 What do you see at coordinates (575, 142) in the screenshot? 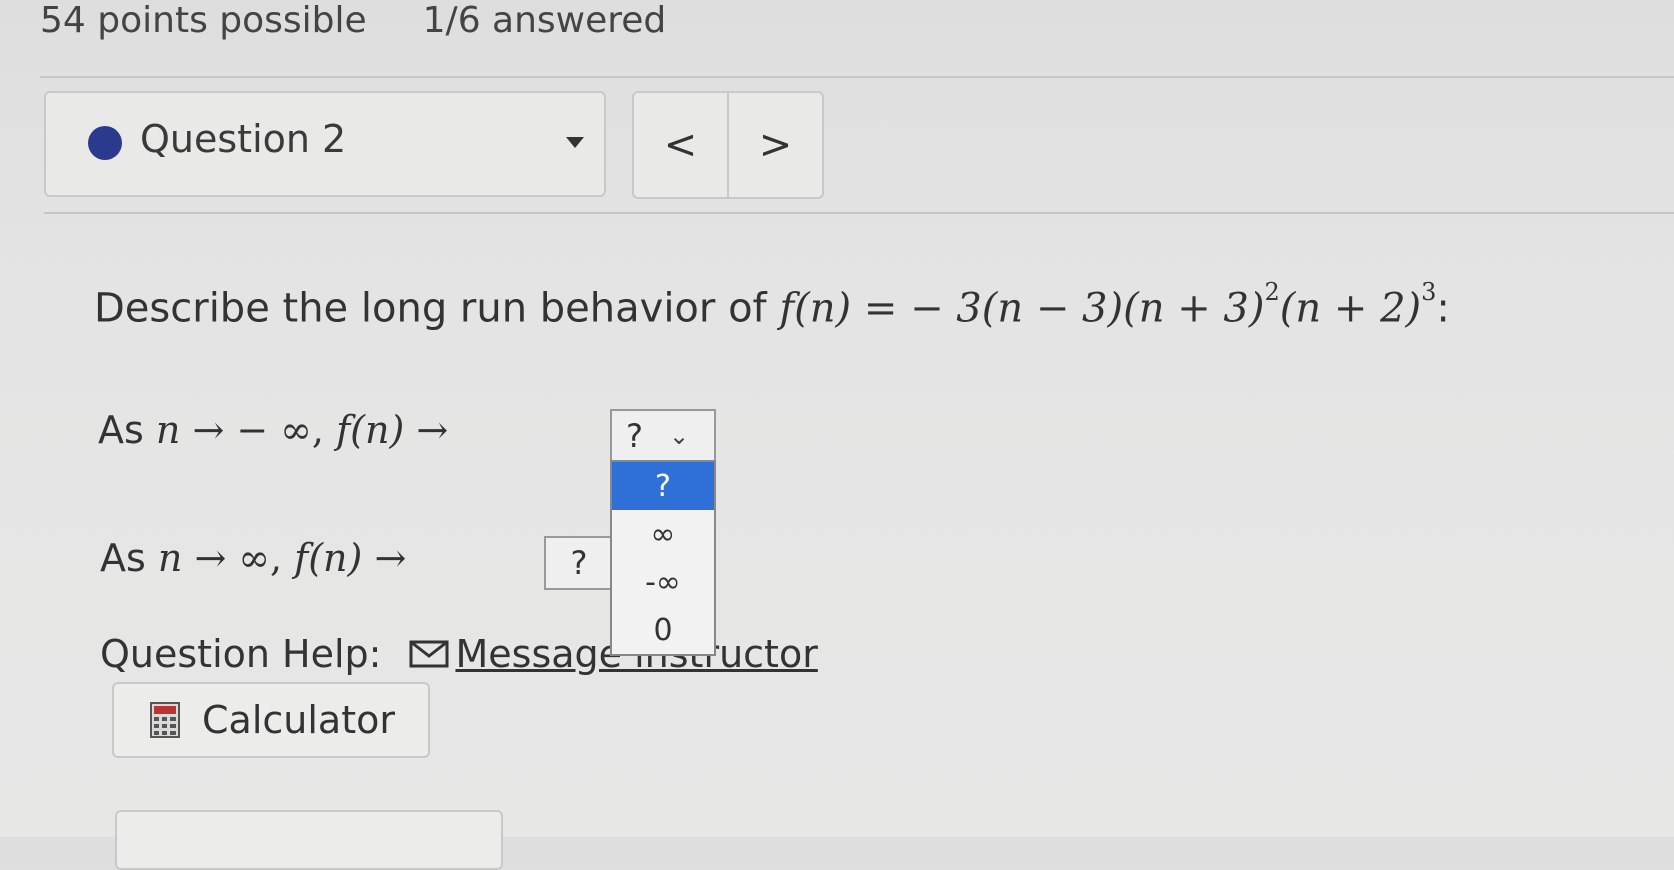
I see `caret-down-icon` at bounding box center [575, 142].